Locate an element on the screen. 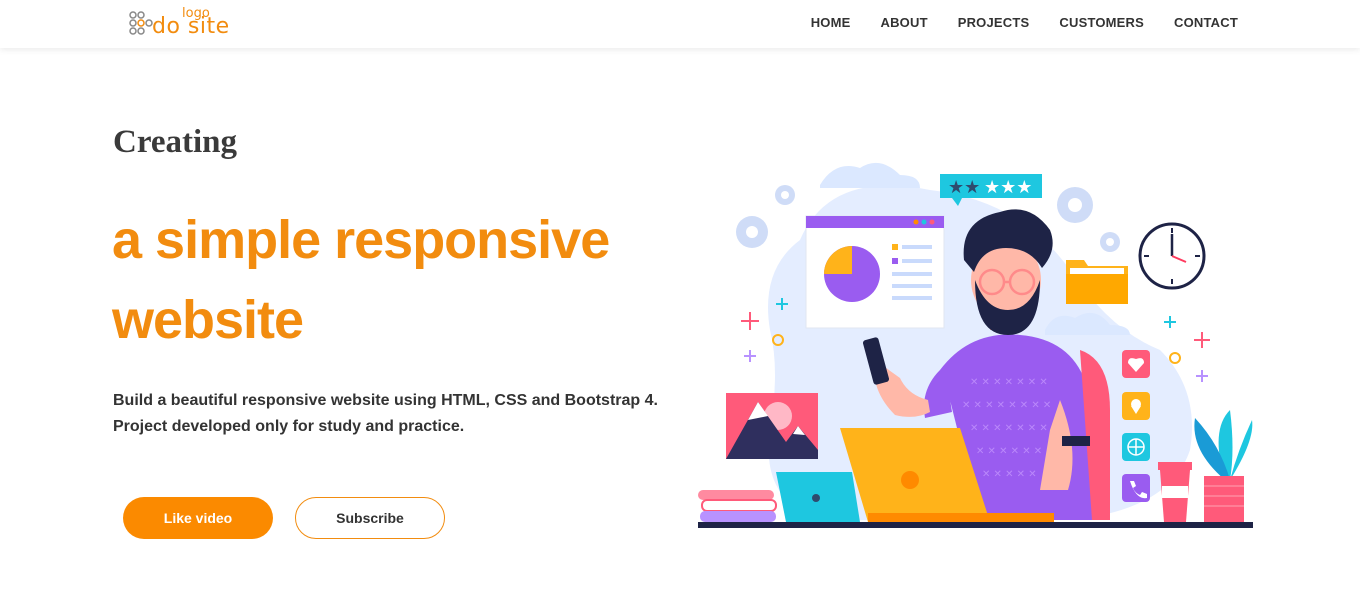 Image resolution: width=1360 pixels, height=615 pixels. site-logo: logo do site is located at coordinates (188, 24).